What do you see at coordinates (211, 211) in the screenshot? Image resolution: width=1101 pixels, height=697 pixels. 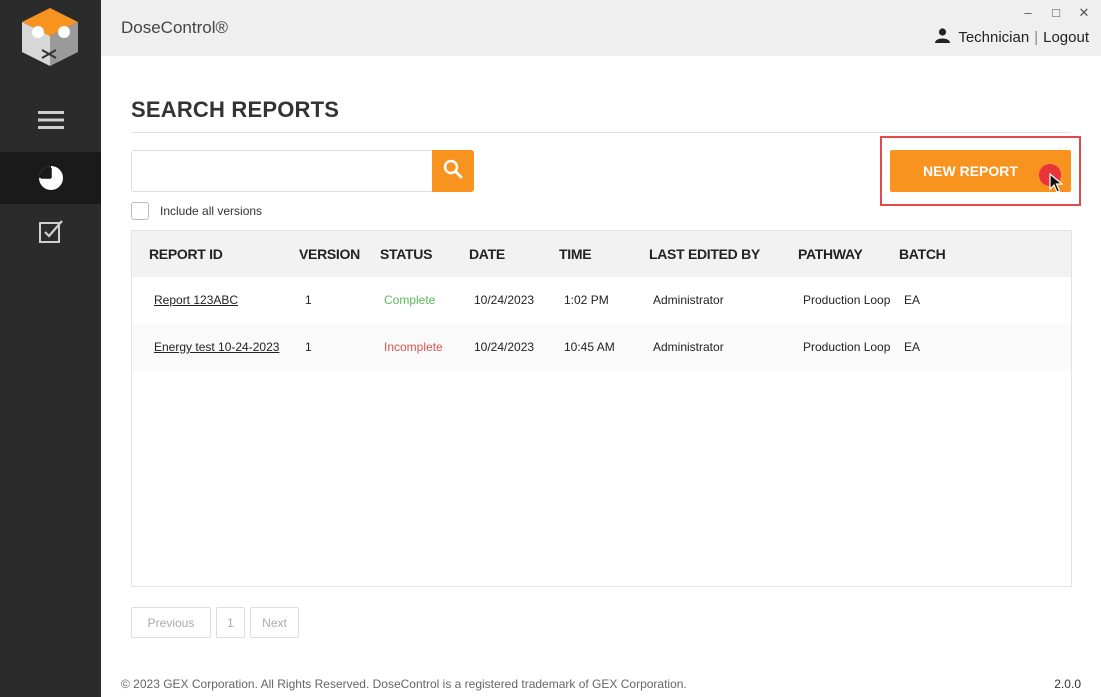 I see `include-versions-label: Include all versions` at bounding box center [211, 211].